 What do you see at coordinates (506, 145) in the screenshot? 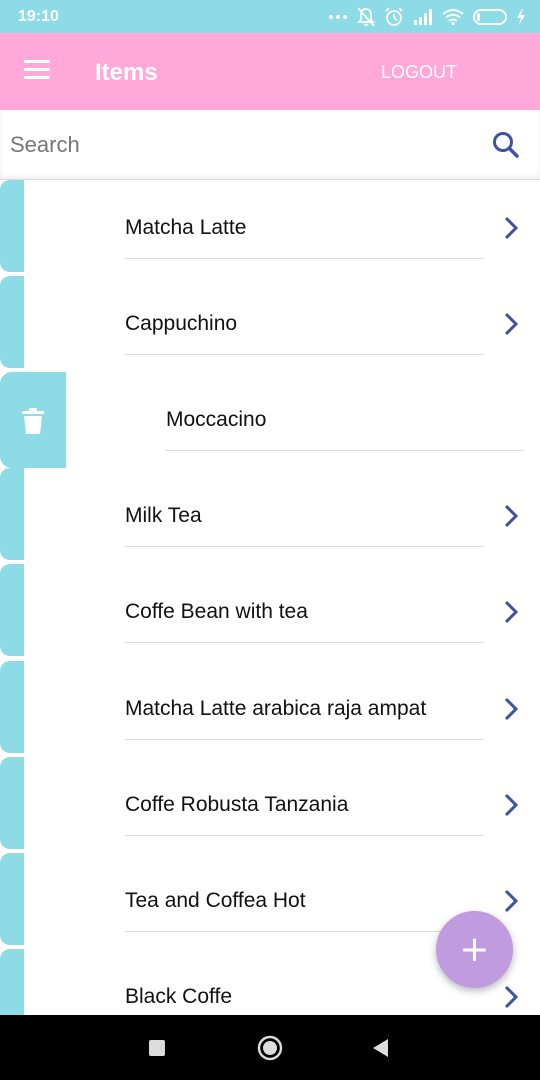
I see `search-icon` at bounding box center [506, 145].